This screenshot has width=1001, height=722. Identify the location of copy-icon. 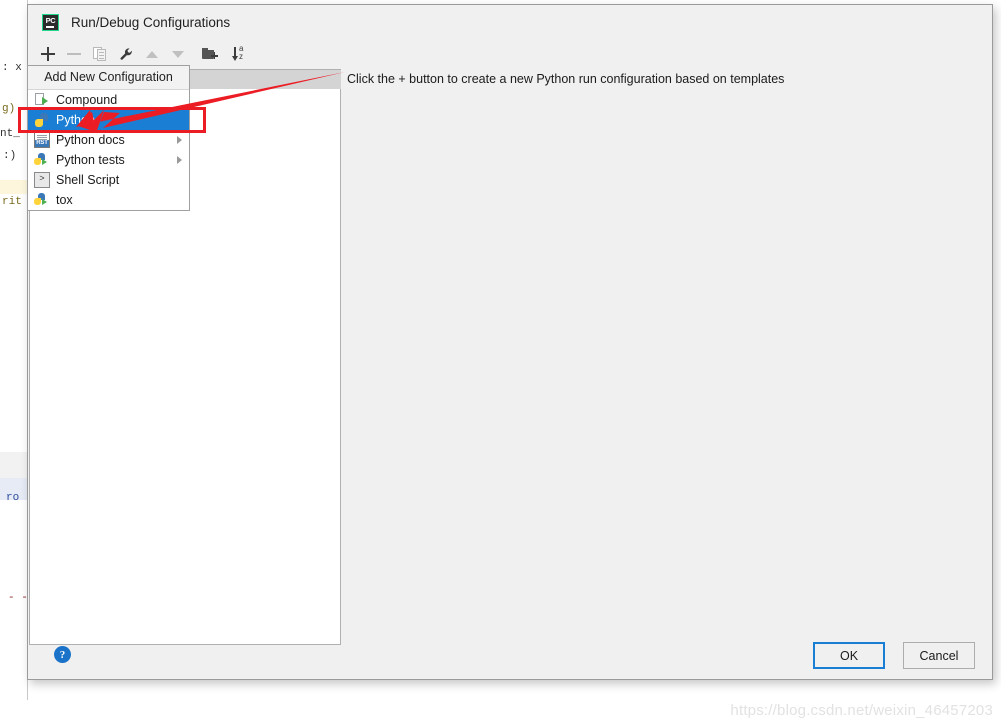
(100, 54).